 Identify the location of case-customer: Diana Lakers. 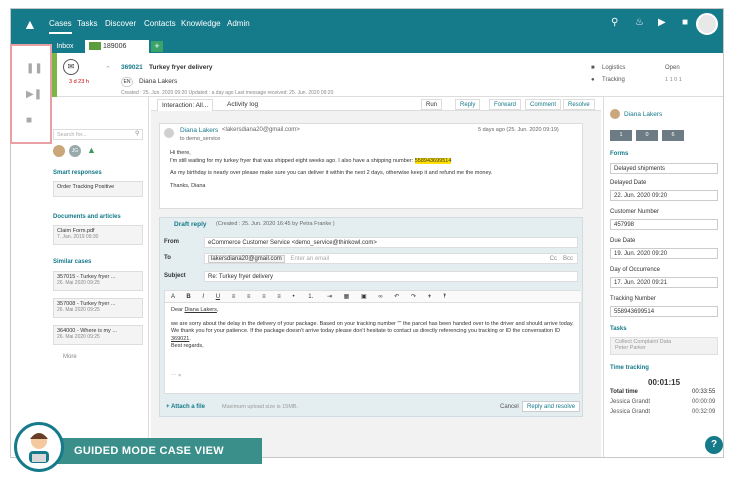
(158, 81).